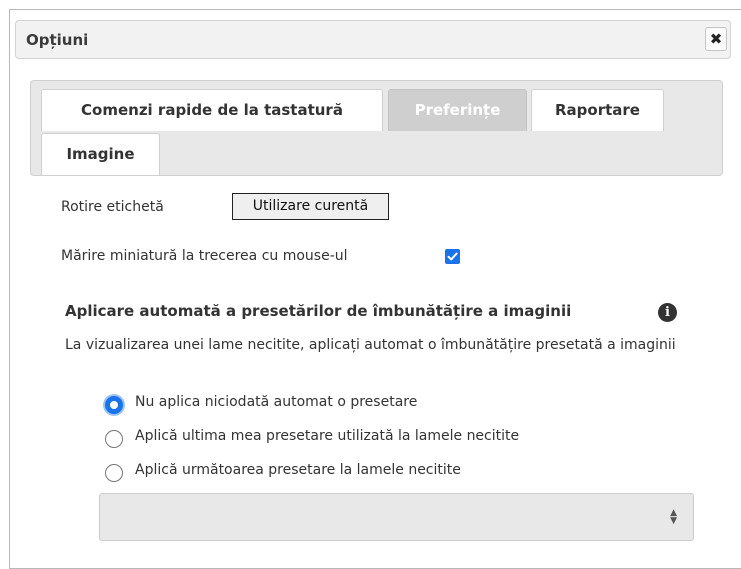 The image size is (741, 569). I want to click on label-rotation-label: Rotire etichetă, so click(112, 207).